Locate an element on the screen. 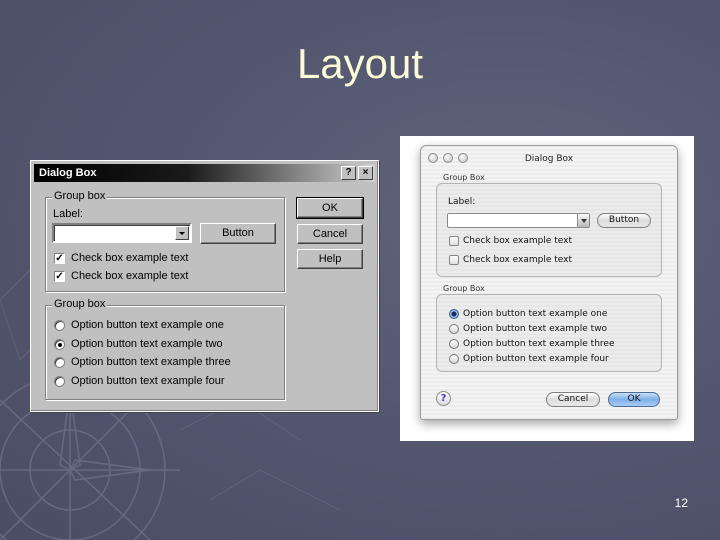  windows-dialog-title: Dialog Box is located at coordinates (68, 173).